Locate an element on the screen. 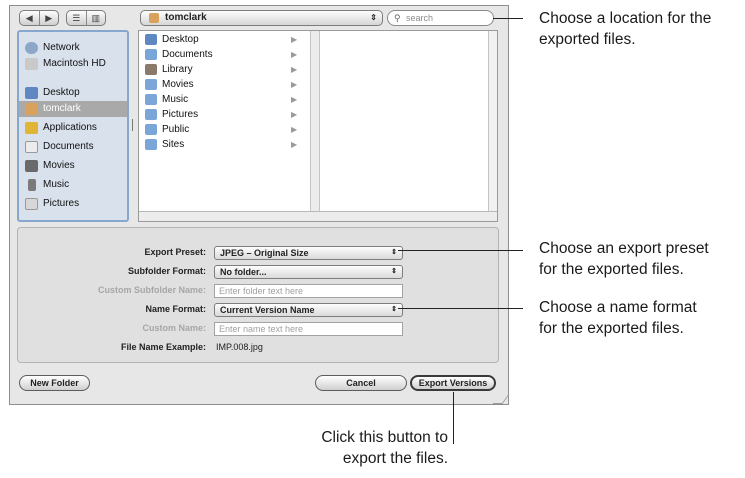 The image size is (745, 478). sidebar-resize-handle is located at coordinates (132, 125).